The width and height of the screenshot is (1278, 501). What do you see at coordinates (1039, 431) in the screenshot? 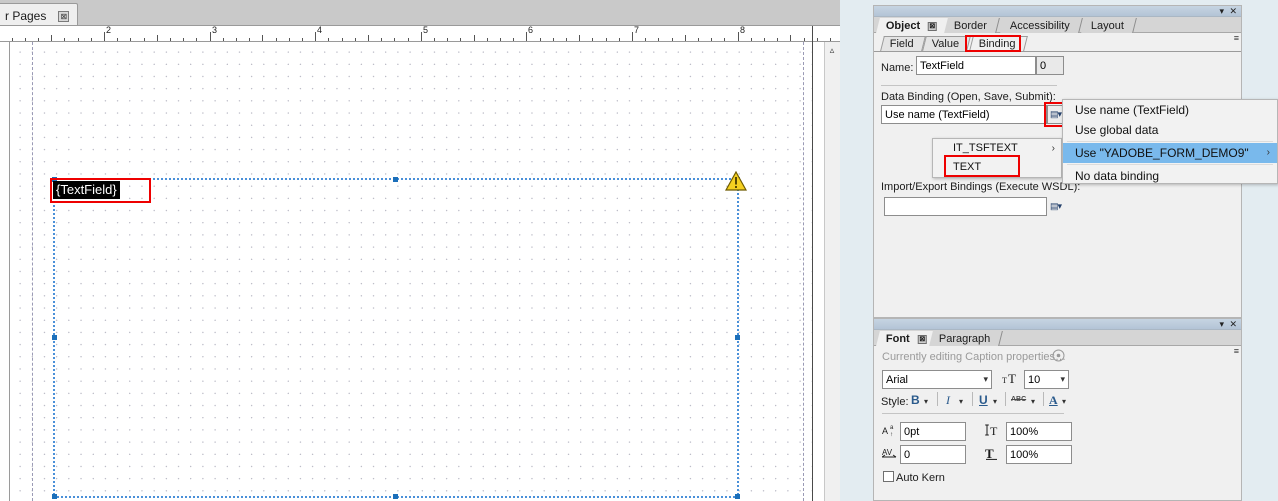
I see `vertical-scale-input: 100%` at bounding box center [1039, 431].